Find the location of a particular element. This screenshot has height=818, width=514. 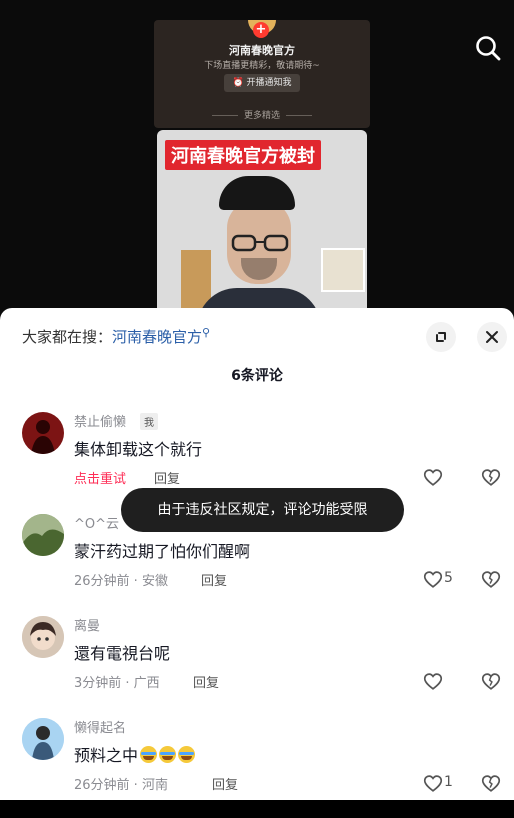

comment-count-title: 6条评论 is located at coordinates (257, 376).